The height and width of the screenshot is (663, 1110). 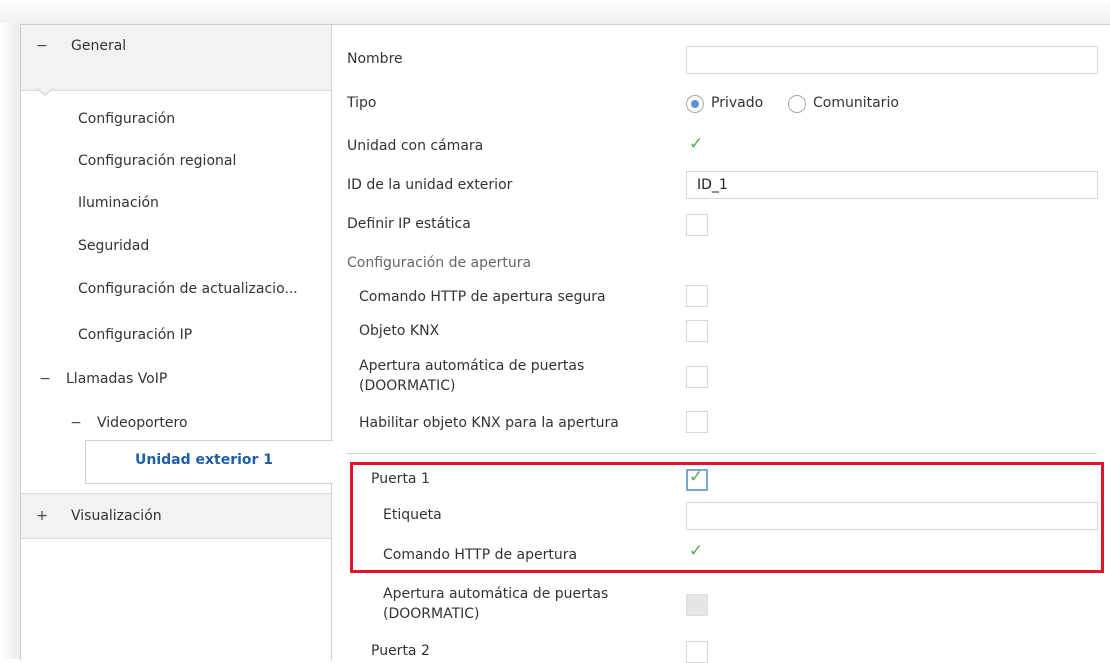 I want to click on doormatic2-label-2: (DOORMATIC), so click(x=431, y=614).